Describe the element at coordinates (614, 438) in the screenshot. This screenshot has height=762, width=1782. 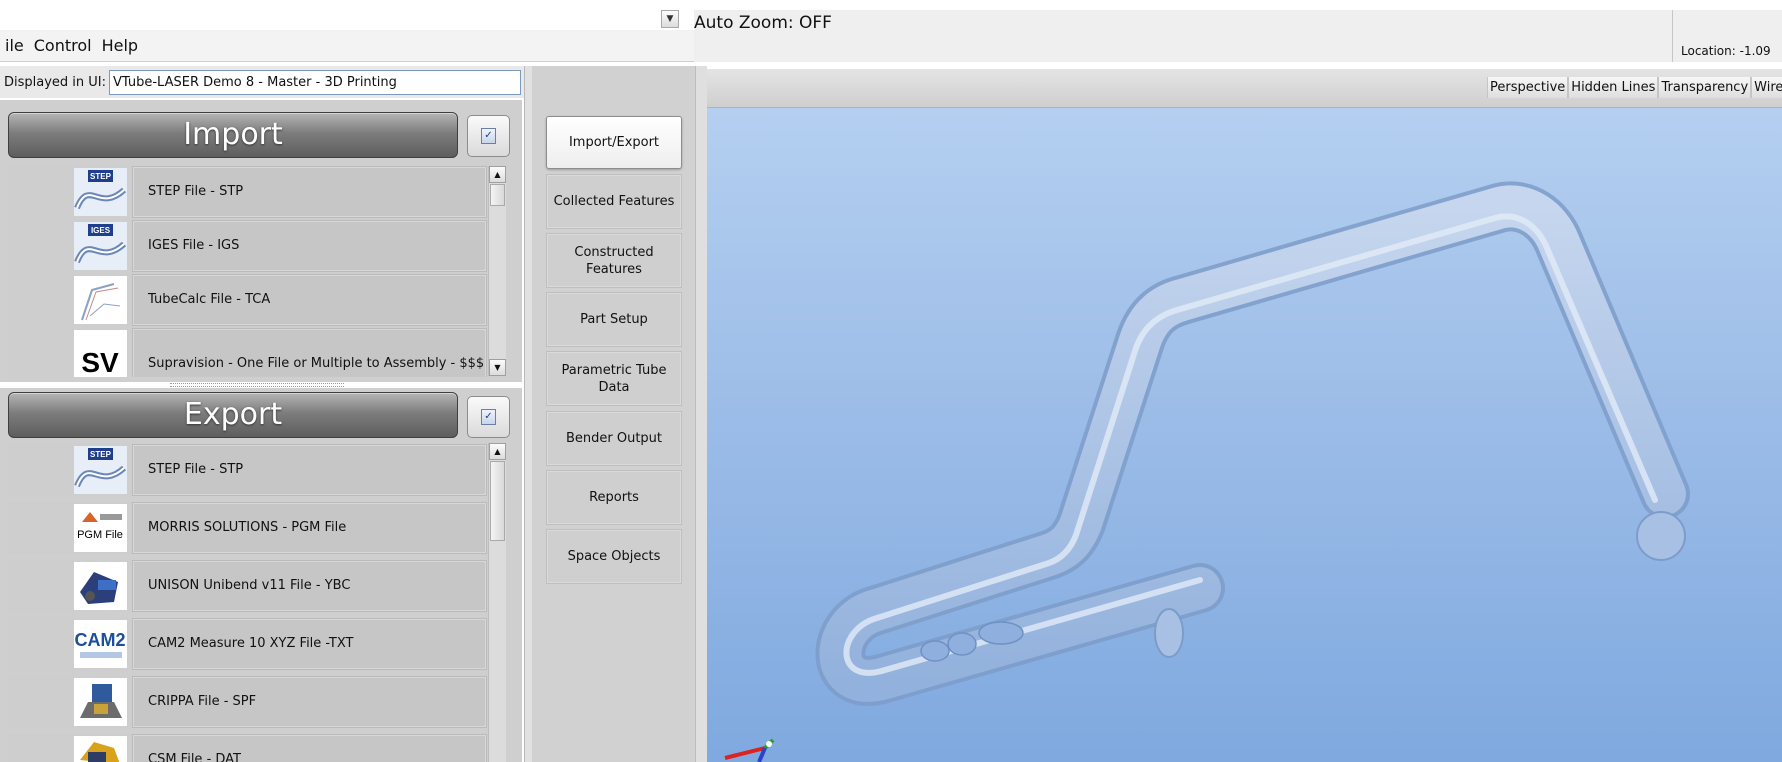
I see `nav-bender-output: Bender Output` at that location.